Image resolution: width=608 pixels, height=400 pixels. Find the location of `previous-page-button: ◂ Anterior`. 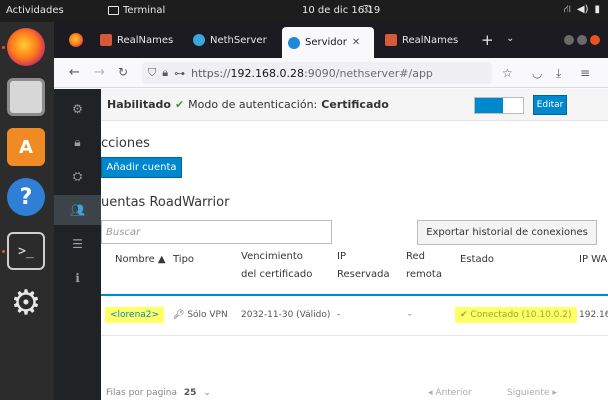

previous-page-button: ◂ Anterior is located at coordinates (450, 393).